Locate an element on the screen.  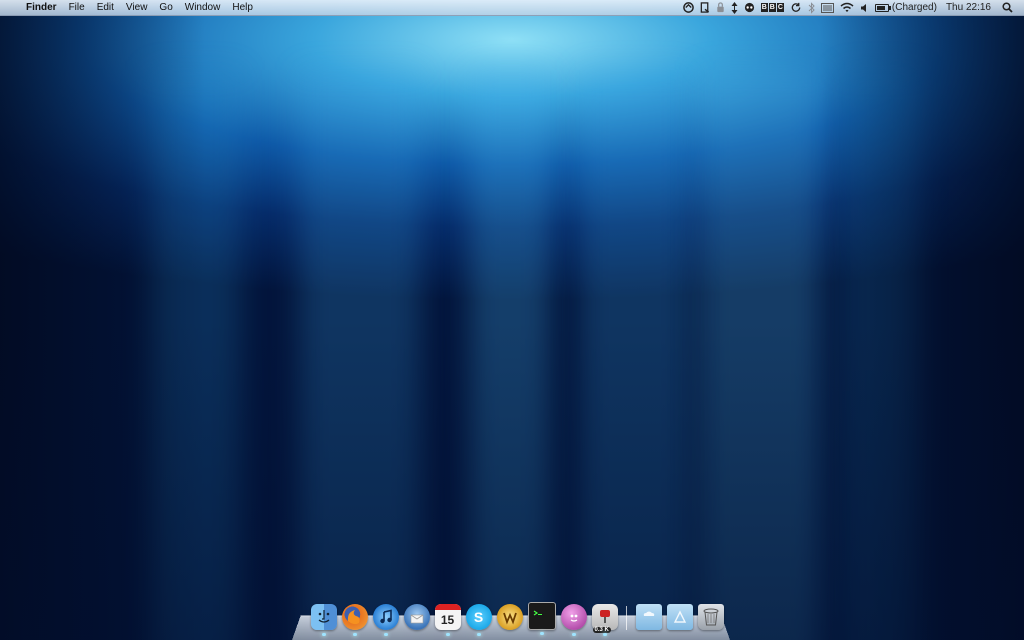
menu-view: View is located at coordinates (137, 7).